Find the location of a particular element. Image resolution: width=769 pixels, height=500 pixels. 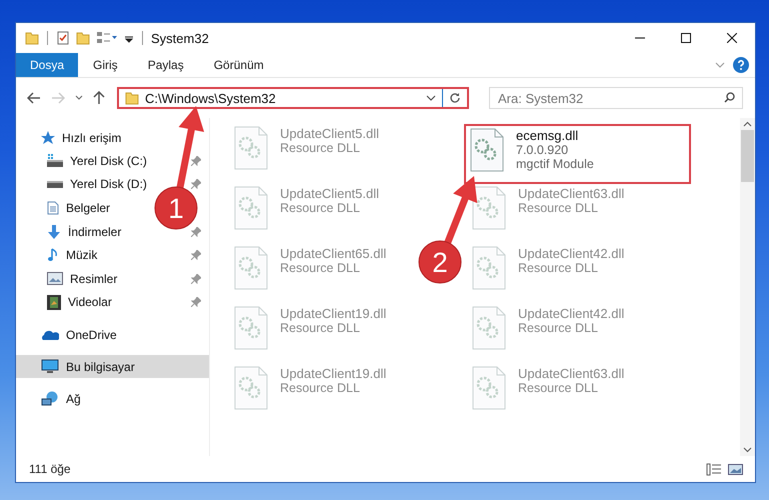

nav-item: Ağ is located at coordinates (50, 398).